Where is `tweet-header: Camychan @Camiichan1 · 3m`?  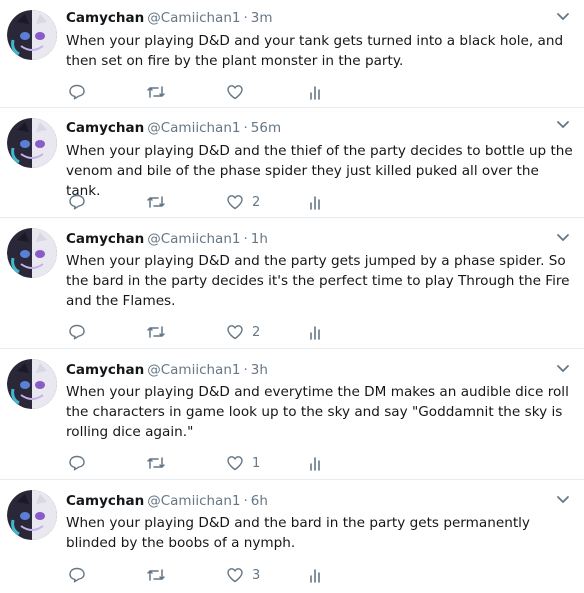
tweet-header: Camychan @Camiichan1 · 3m is located at coordinates (169, 18).